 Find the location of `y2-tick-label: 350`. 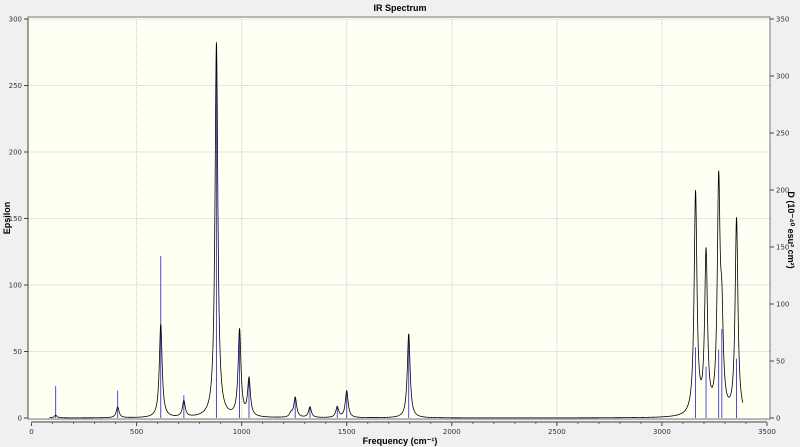

y2-tick-label: 350 is located at coordinates (782, 20).